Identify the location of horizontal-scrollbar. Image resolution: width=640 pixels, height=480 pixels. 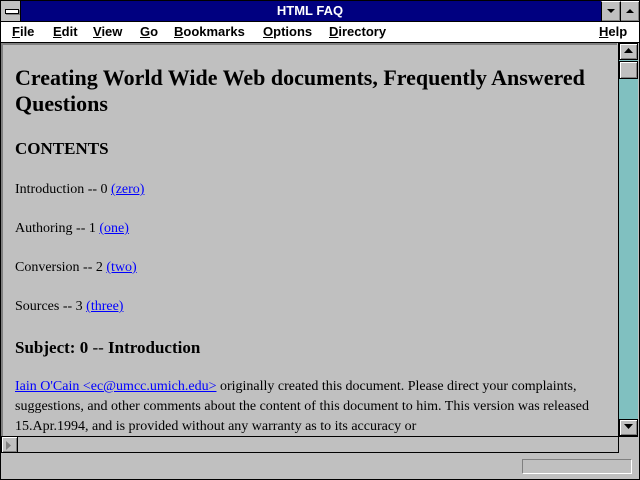
(309, 444).